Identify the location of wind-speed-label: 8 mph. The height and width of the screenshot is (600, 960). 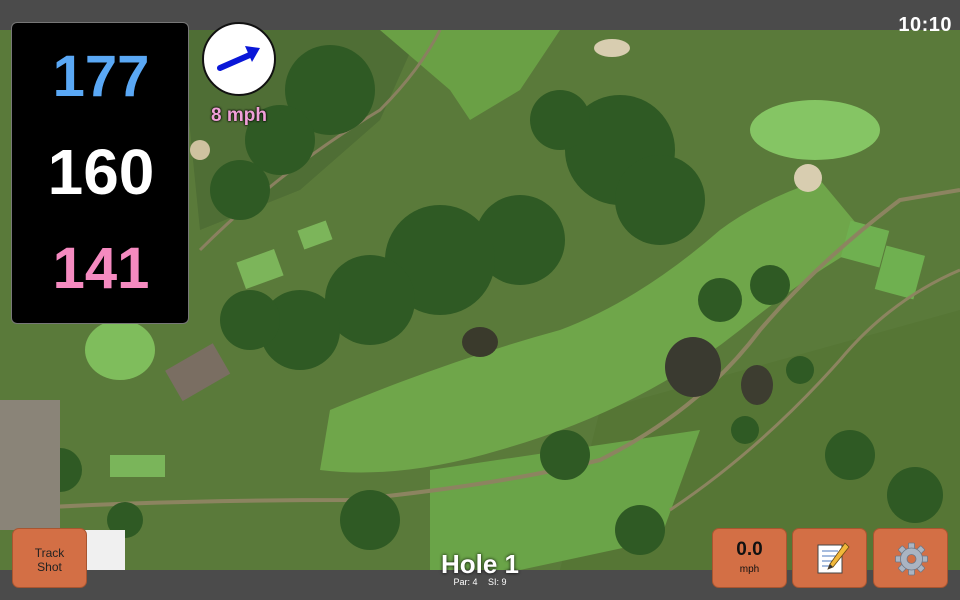
(239, 115).